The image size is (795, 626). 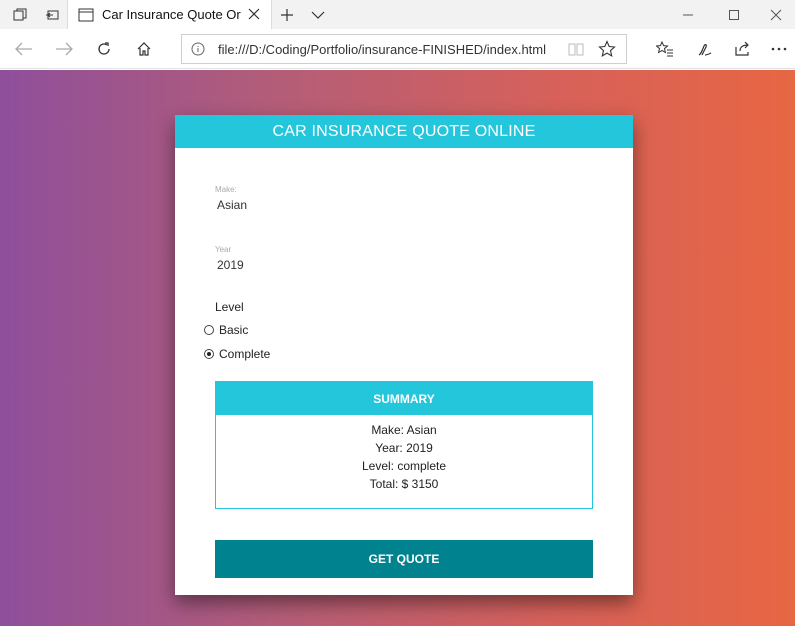 I want to click on maximize-icon, so click(x=734, y=14).